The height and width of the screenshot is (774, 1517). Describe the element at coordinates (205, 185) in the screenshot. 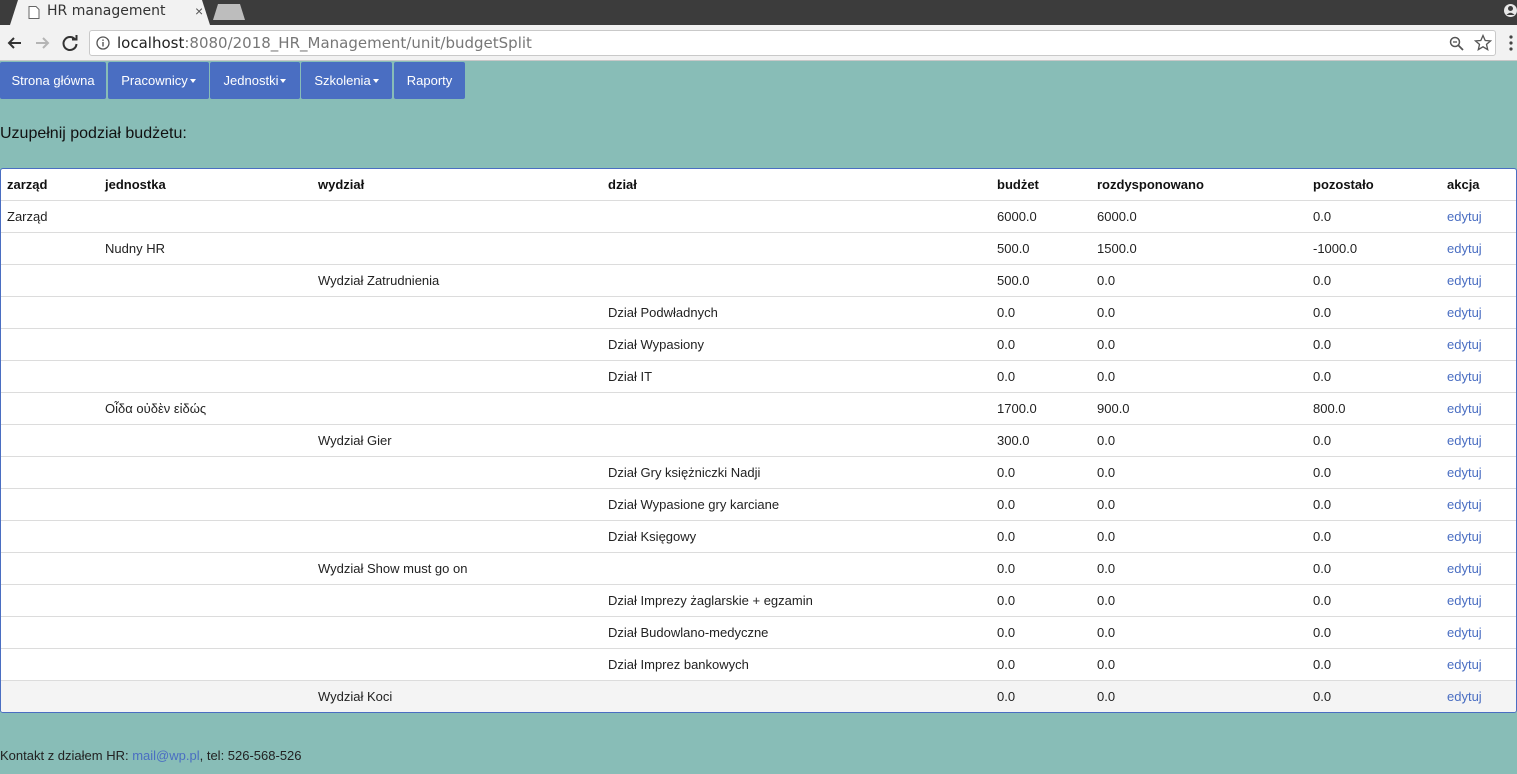

I see `column-header-unit: jednostka` at that location.